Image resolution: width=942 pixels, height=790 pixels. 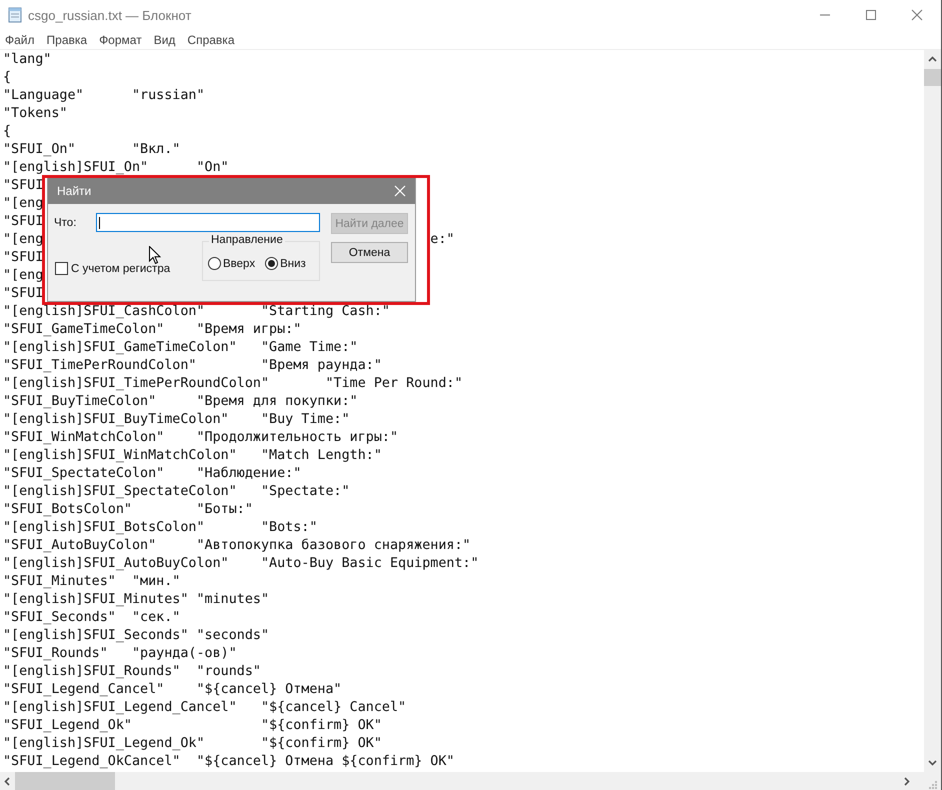 I want to click on group-label: Направление, so click(x=247, y=240).